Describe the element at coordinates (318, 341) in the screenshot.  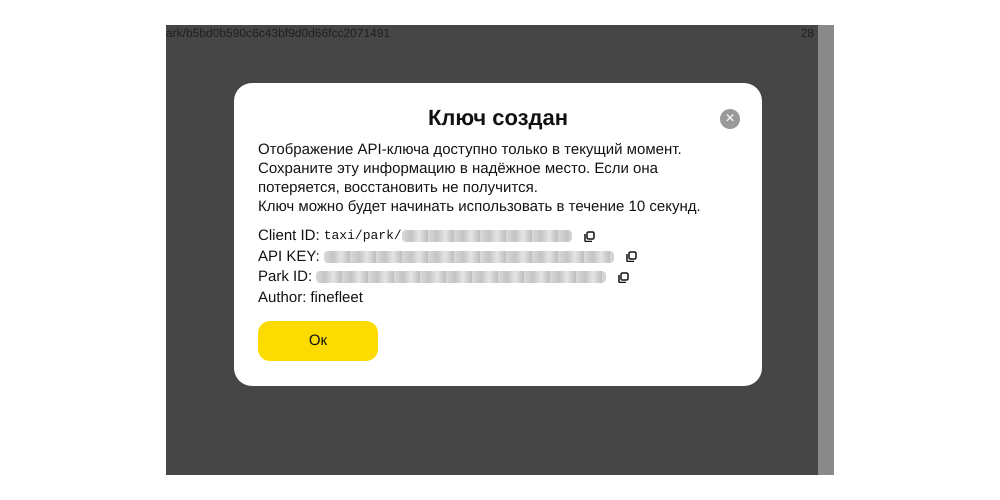
I see `ok-button: Ок` at that location.